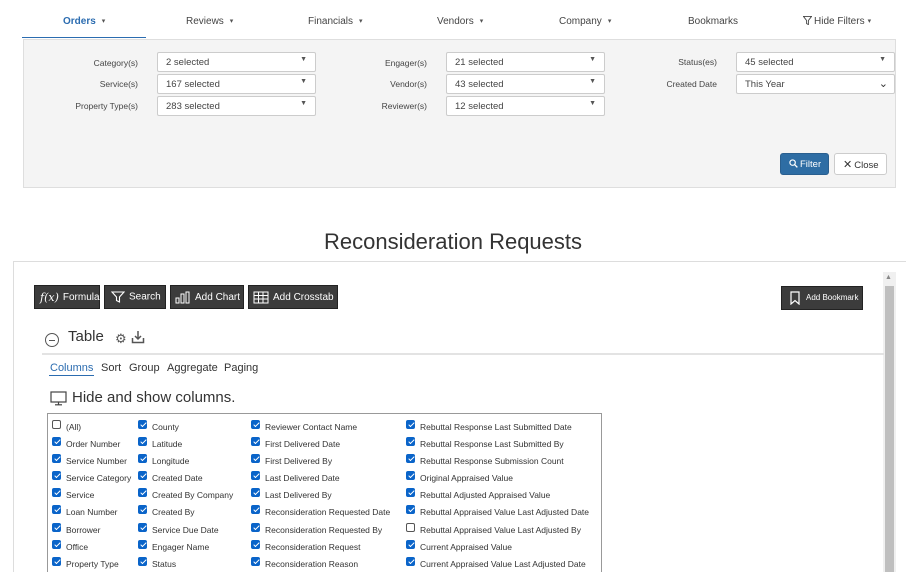  What do you see at coordinates (303, 444) in the screenshot?
I see `column-toggle-label: First Delivered Date` at bounding box center [303, 444].